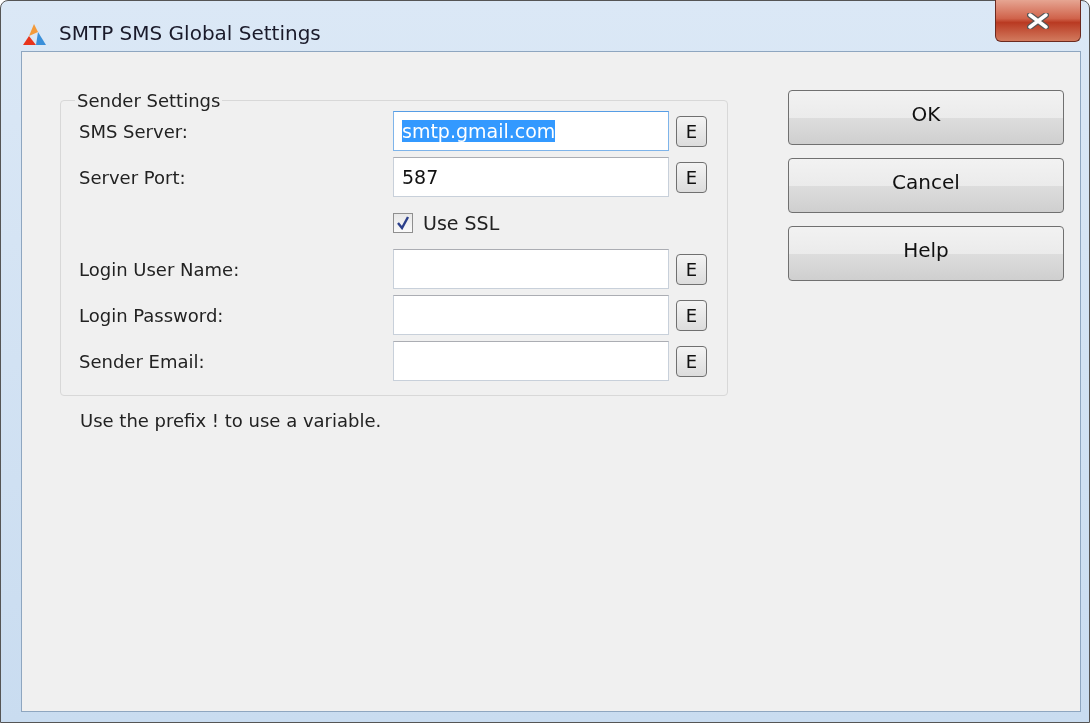 This screenshot has width=1090, height=723. Describe the element at coordinates (134, 131) in the screenshot. I see `field-label: SMS Server:` at that location.